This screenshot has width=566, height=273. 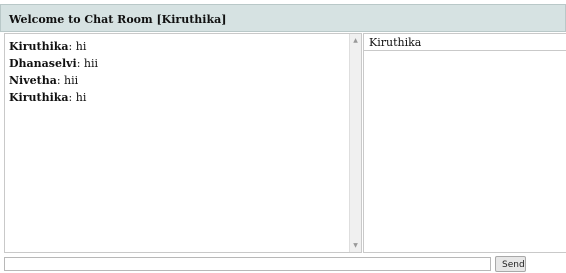 I want to click on composer-row: Send, so click(x=283, y=264).